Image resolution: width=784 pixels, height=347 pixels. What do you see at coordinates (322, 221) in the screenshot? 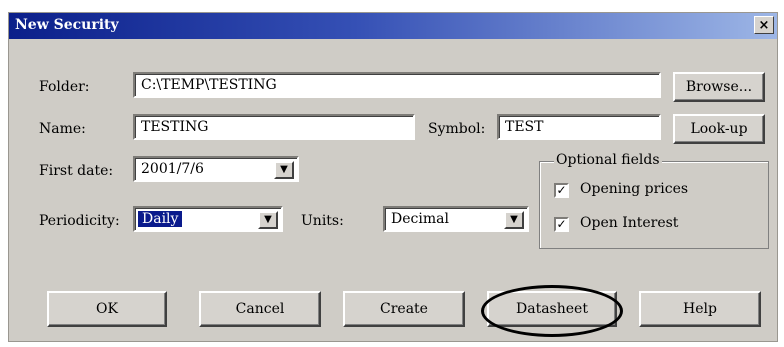
I see `units-label: Units:` at bounding box center [322, 221].